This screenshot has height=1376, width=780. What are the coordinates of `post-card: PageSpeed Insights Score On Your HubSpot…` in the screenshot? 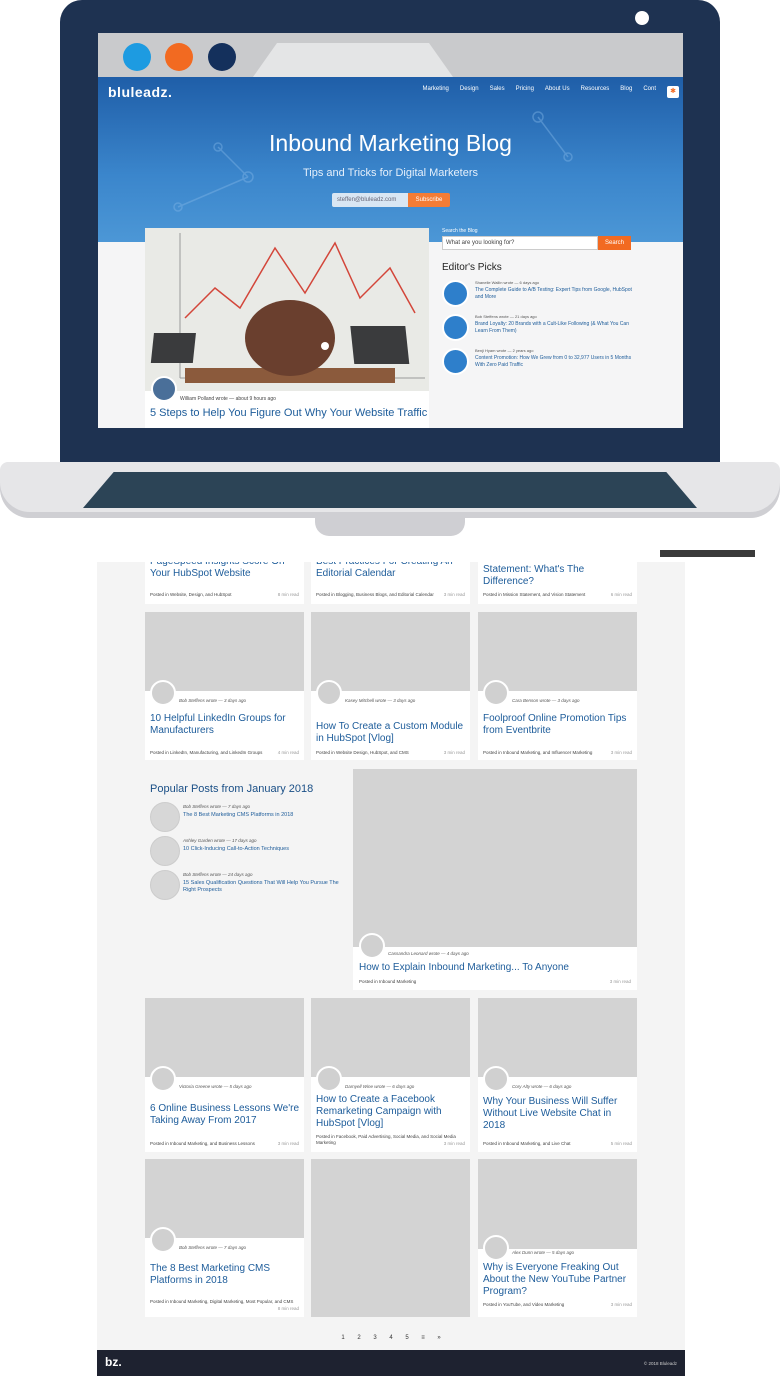 It's located at (224, 583).